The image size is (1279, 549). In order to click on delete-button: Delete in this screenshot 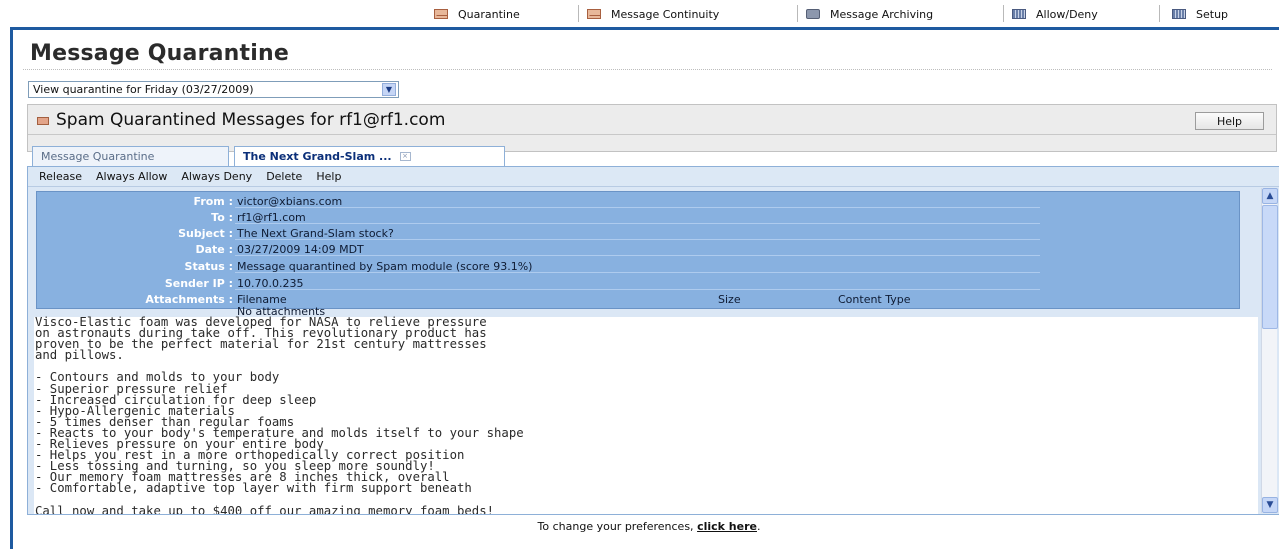, I will do `click(284, 176)`.